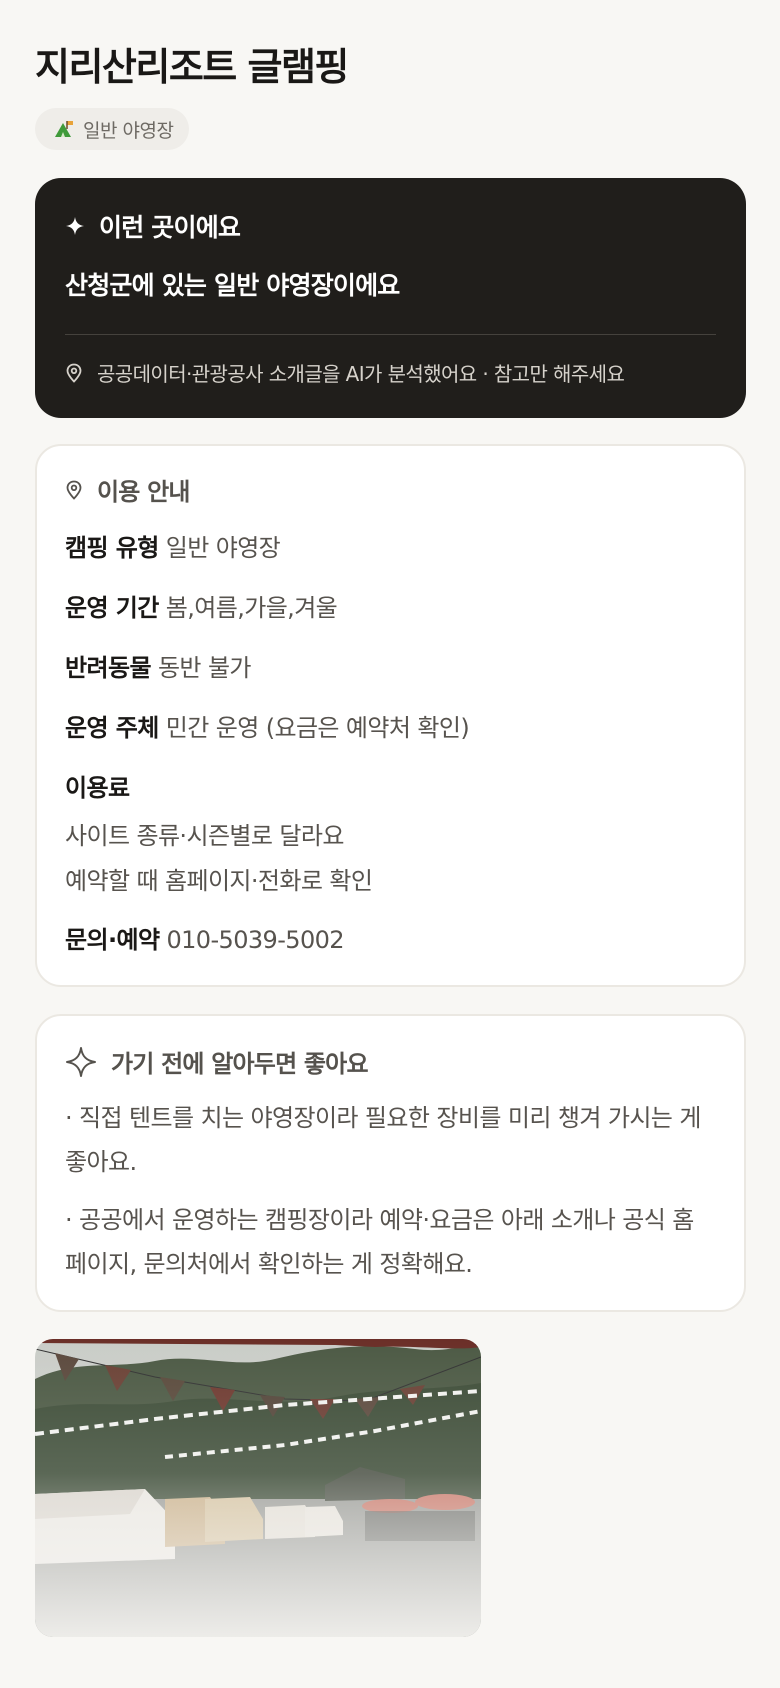 This screenshot has height=1688, width=780. What do you see at coordinates (390, 334) in the screenshot?
I see `divider` at bounding box center [390, 334].